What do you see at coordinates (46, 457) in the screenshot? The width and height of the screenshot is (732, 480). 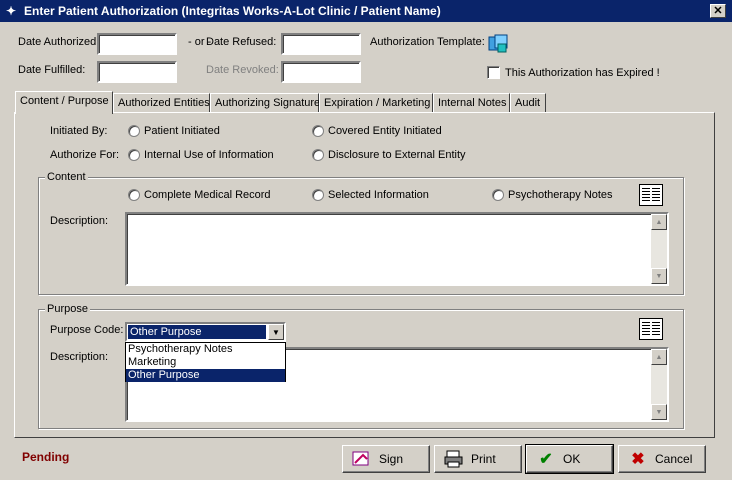 I see `status-text: Pending` at bounding box center [46, 457].